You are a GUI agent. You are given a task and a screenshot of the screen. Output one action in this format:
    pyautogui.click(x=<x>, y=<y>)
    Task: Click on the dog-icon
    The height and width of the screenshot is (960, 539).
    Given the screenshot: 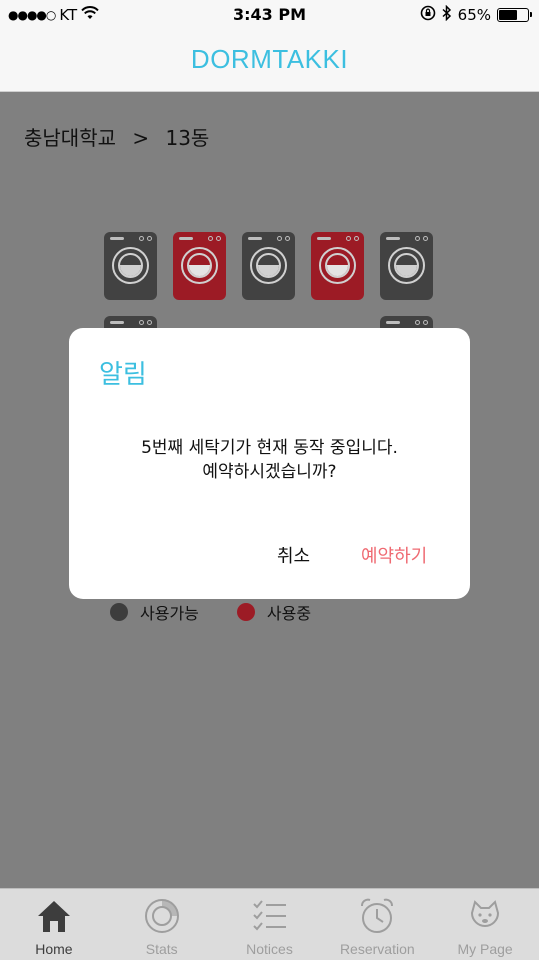 What is the action you would take?
    pyautogui.click(x=485, y=916)
    